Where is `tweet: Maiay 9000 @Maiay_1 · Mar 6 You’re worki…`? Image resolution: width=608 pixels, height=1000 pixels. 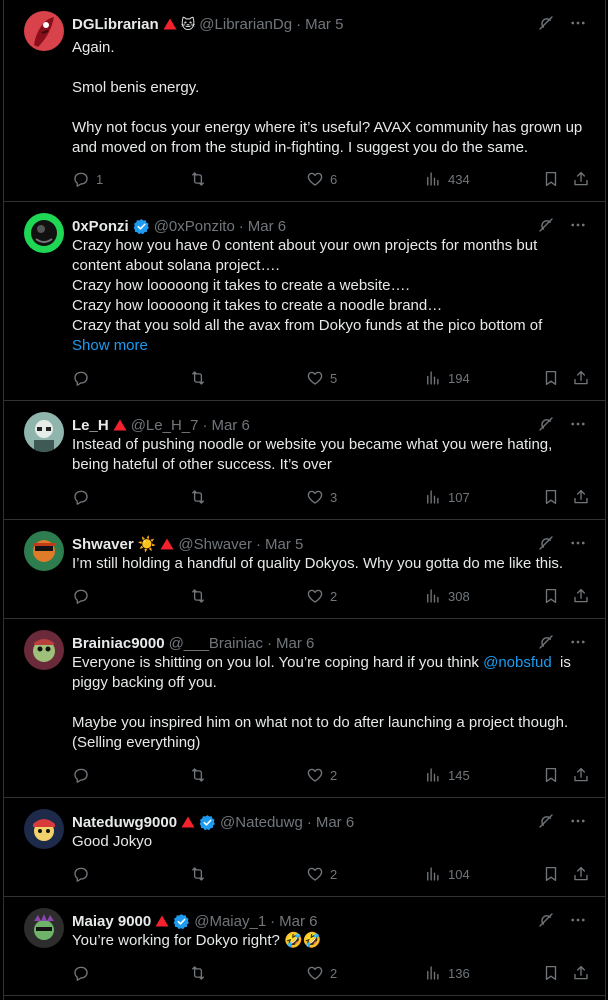
tweet: Maiay 9000 @Maiay_1 · Mar 6 You’re worki… is located at coordinates (304, 946).